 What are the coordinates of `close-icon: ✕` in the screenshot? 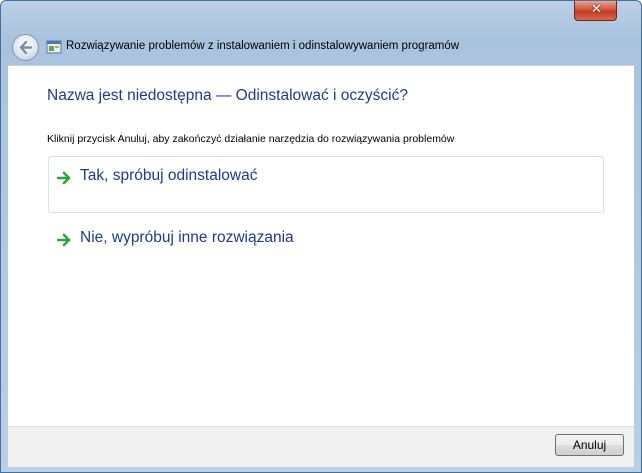 It's located at (596, 9).